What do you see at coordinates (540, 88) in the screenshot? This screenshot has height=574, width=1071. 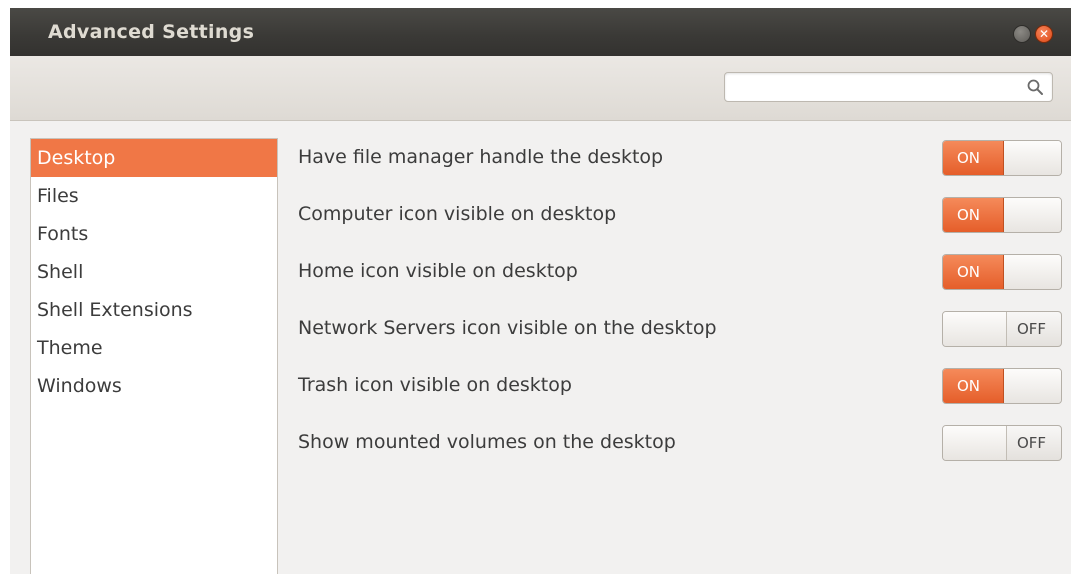 I see `toolbar` at bounding box center [540, 88].